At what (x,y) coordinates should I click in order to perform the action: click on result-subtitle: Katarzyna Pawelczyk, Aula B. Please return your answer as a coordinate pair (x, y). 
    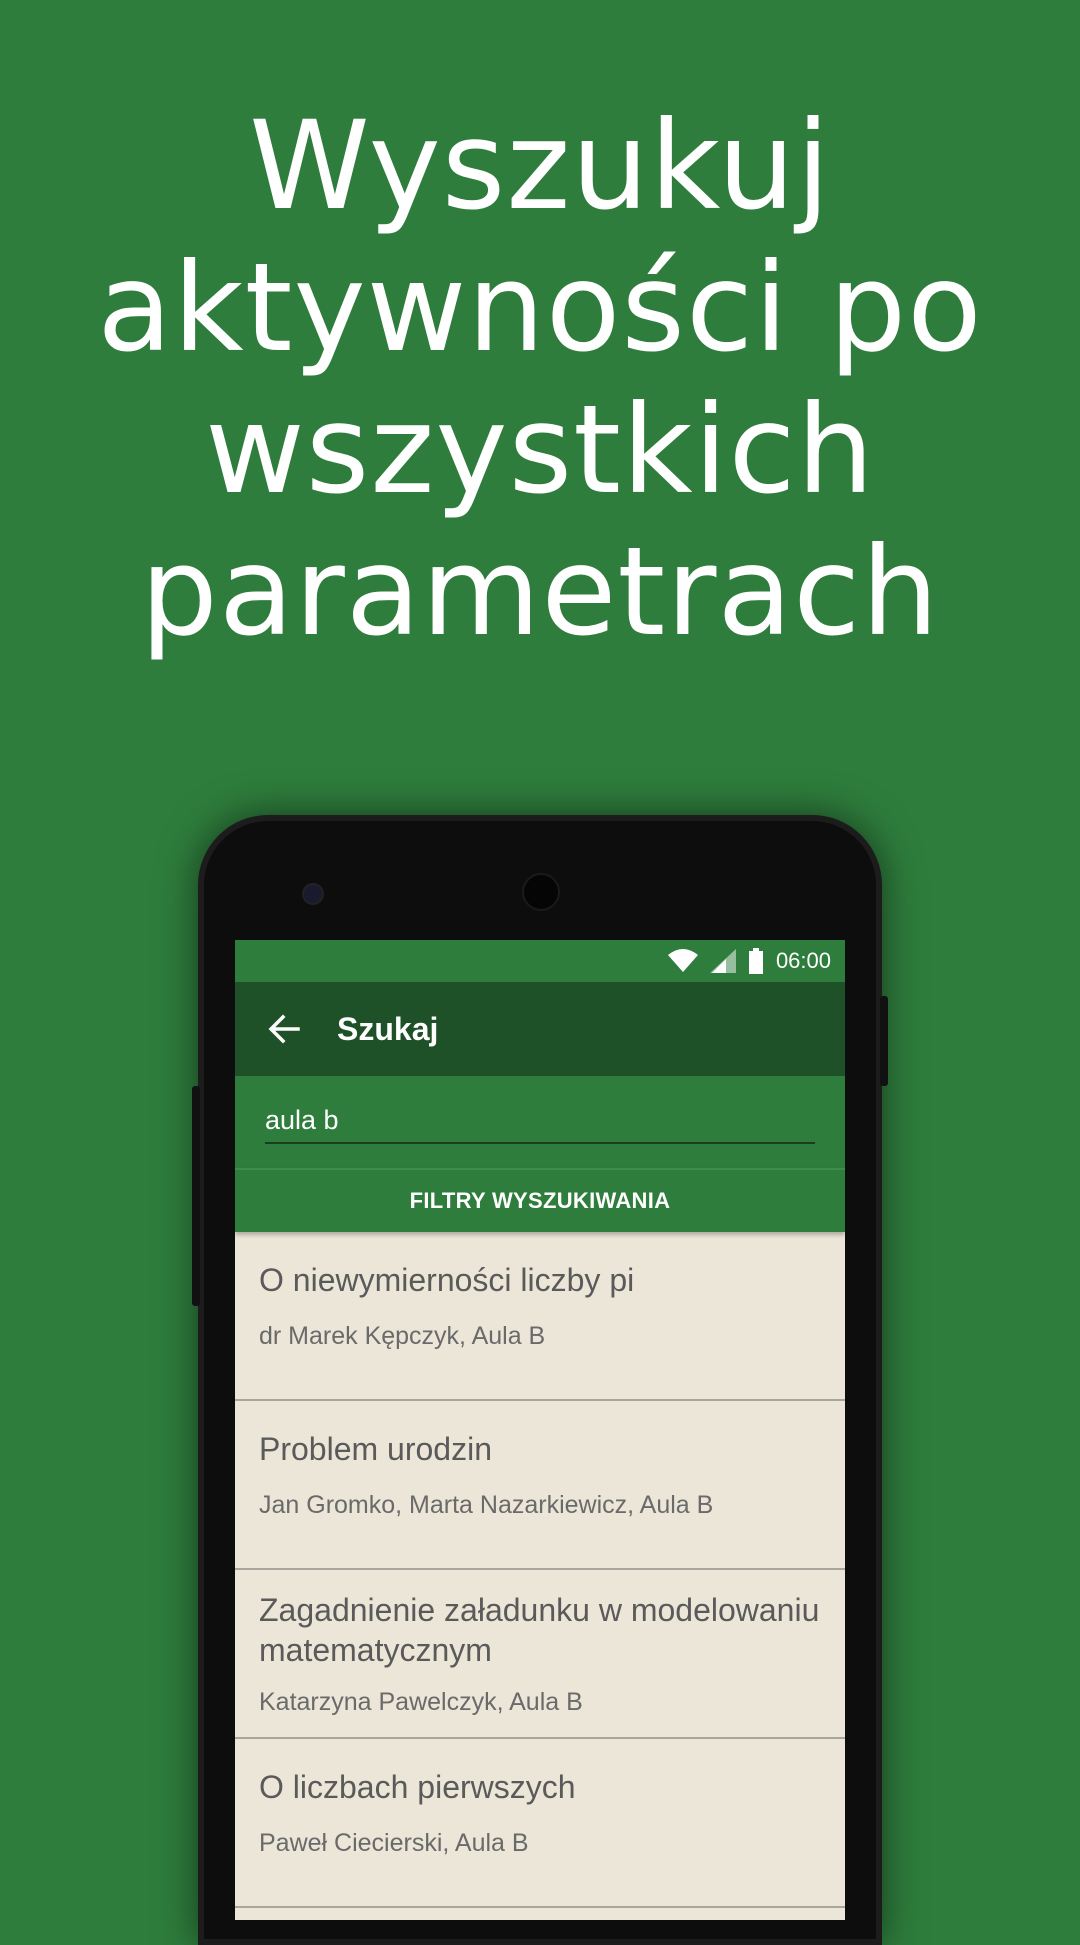
    Looking at the image, I should click on (421, 1702).